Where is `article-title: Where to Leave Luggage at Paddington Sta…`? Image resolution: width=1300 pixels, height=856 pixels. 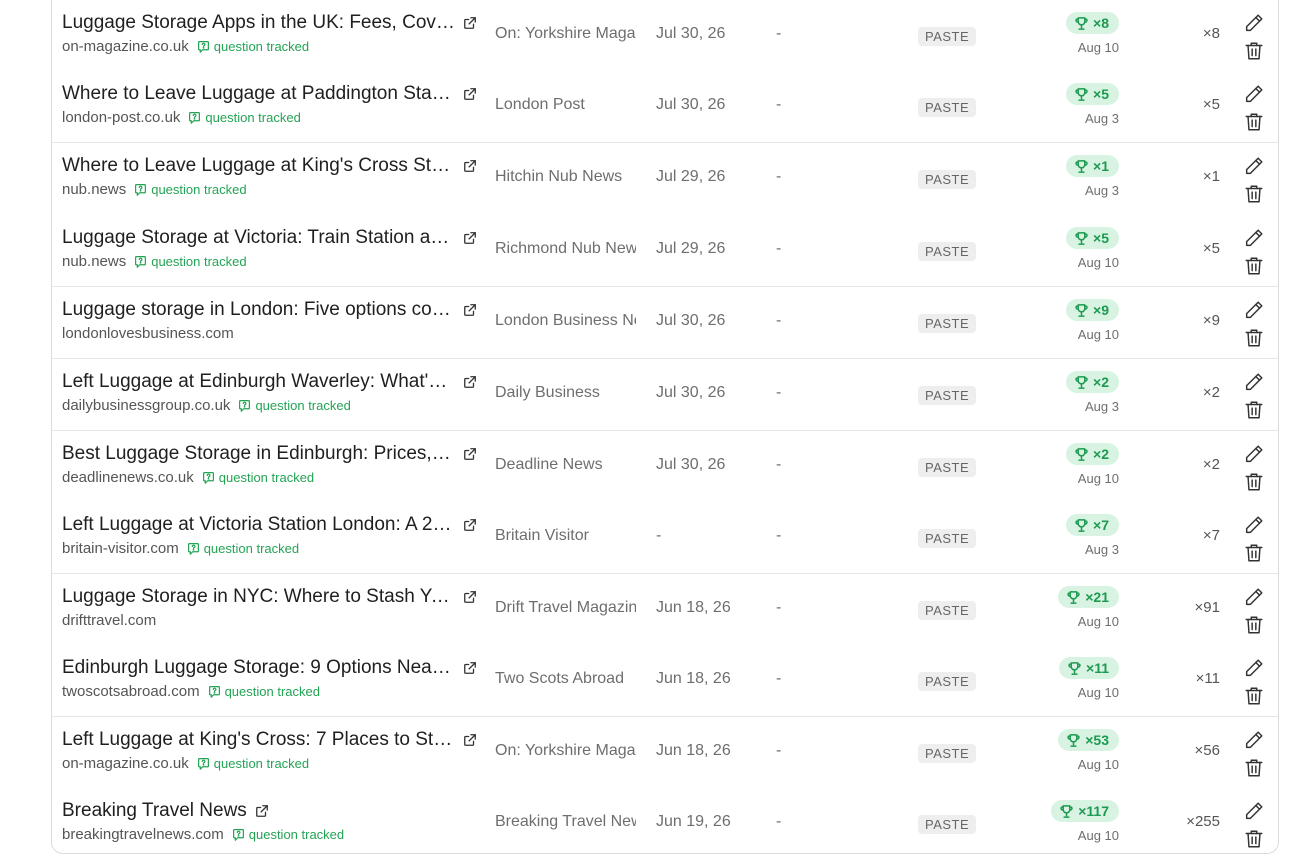 article-title: Where to Leave Luggage at Paddington Sta… is located at coordinates (258, 94).